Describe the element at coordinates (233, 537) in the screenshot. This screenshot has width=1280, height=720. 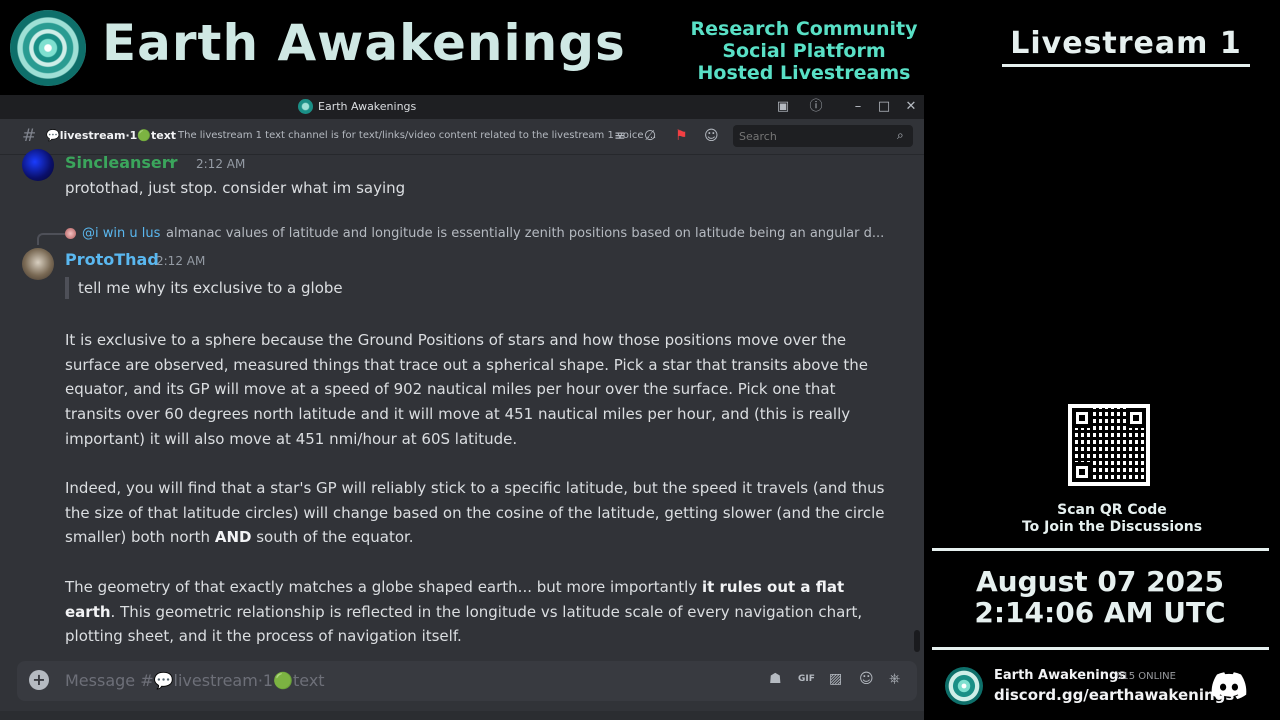
I see `paragraph-bold: AND` at that location.